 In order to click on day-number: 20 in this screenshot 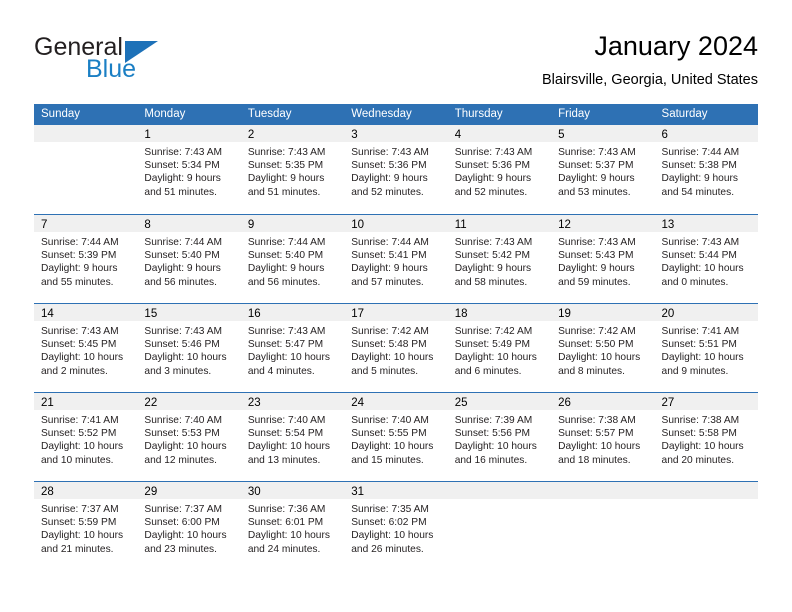, I will do `click(668, 314)`.